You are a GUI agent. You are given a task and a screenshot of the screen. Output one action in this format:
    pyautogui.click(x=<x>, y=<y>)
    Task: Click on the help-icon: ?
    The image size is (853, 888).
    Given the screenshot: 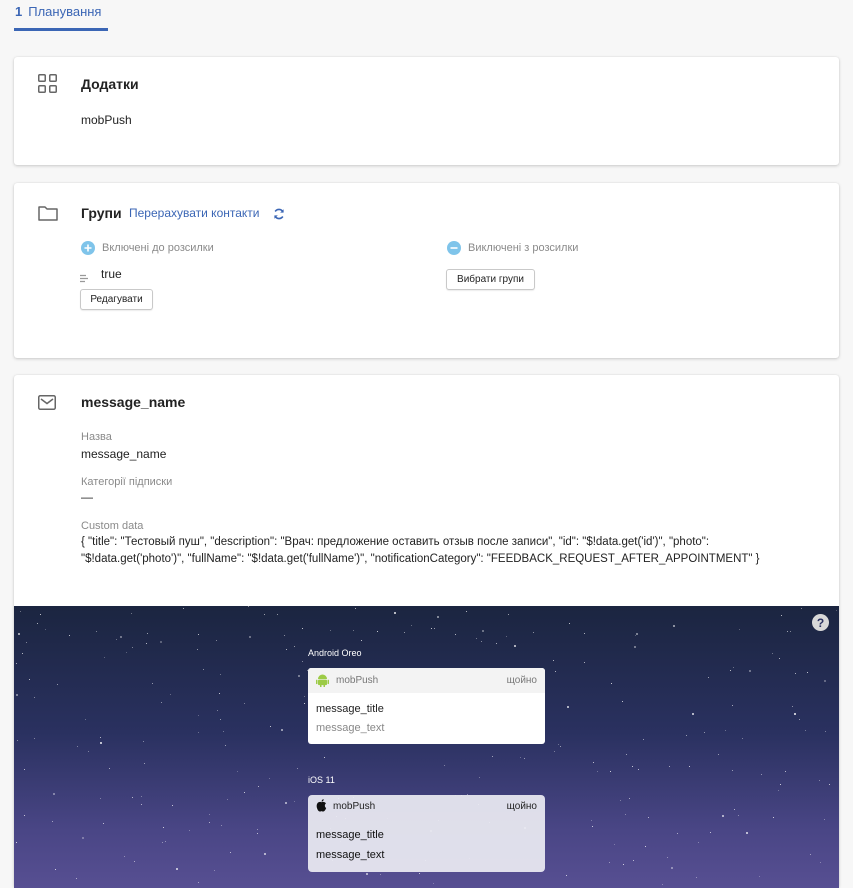 What is the action you would take?
    pyautogui.click(x=820, y=622)
    